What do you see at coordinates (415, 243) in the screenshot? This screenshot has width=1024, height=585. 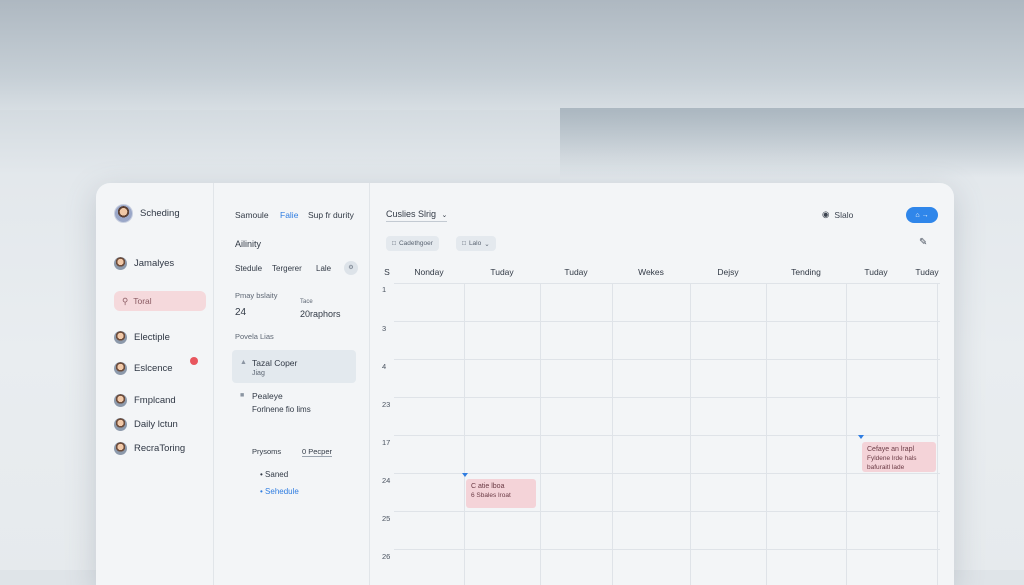 I see `filter-label: Cadethgoer` at bounding box center [415, 243].